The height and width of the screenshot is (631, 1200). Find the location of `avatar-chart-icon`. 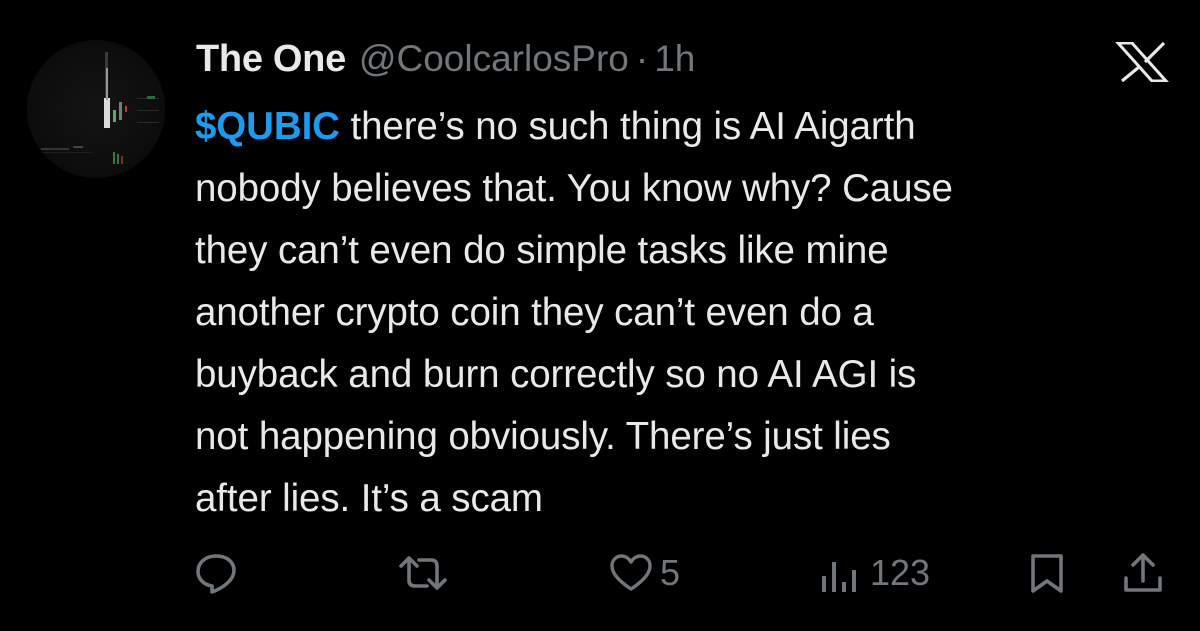

avatar-chart-icon is located at coordinates (96, 108).